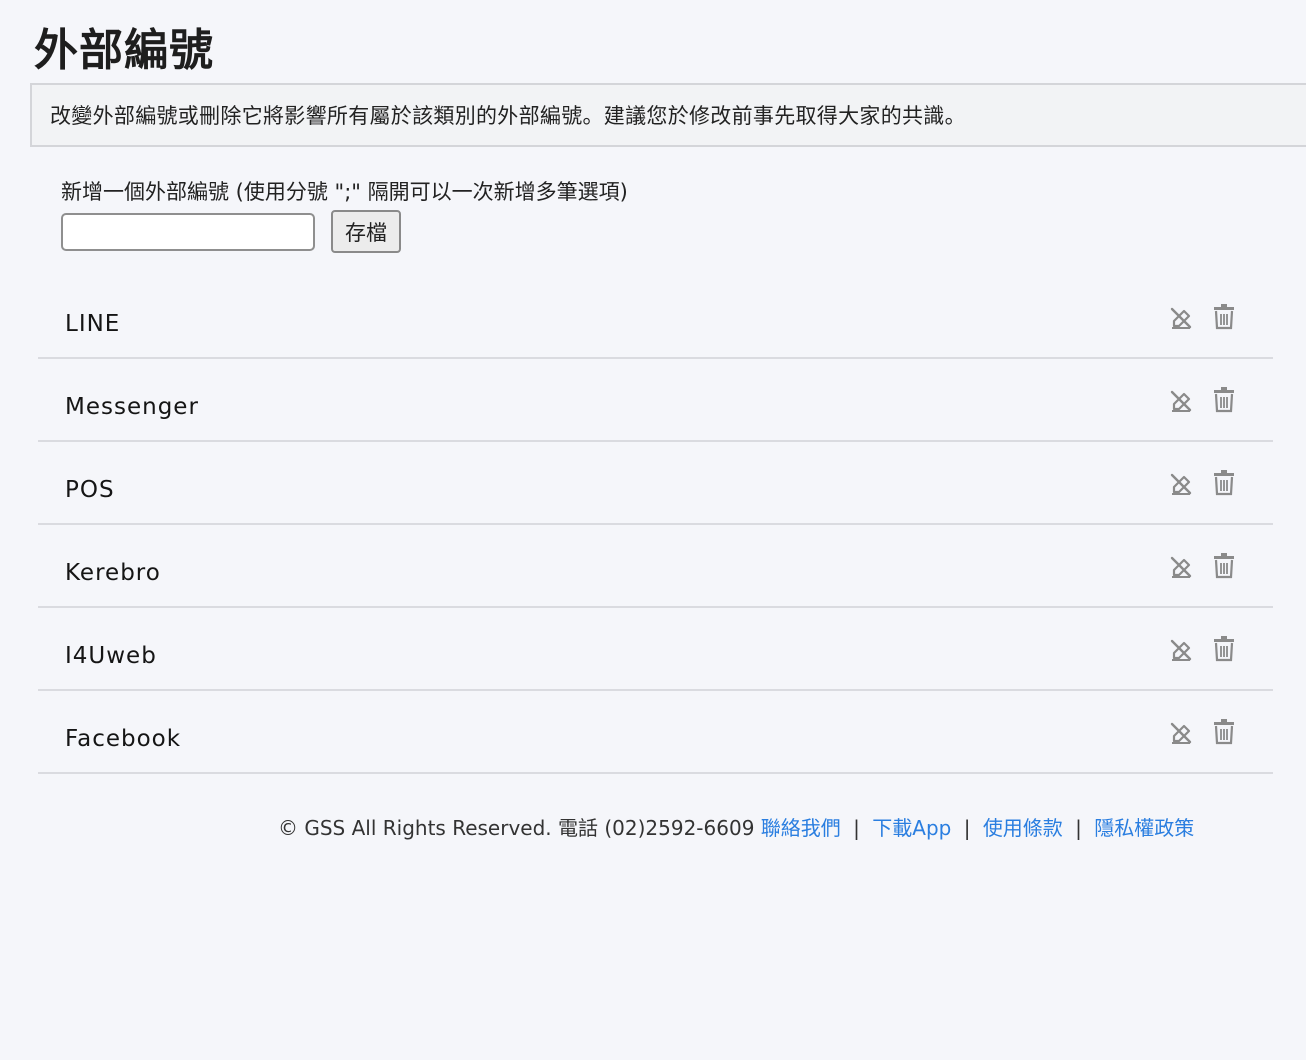  Describe the element at coordinates (1023, 828) in the screenshot. I see `terms-of-use-link: 使用條款` at that location.